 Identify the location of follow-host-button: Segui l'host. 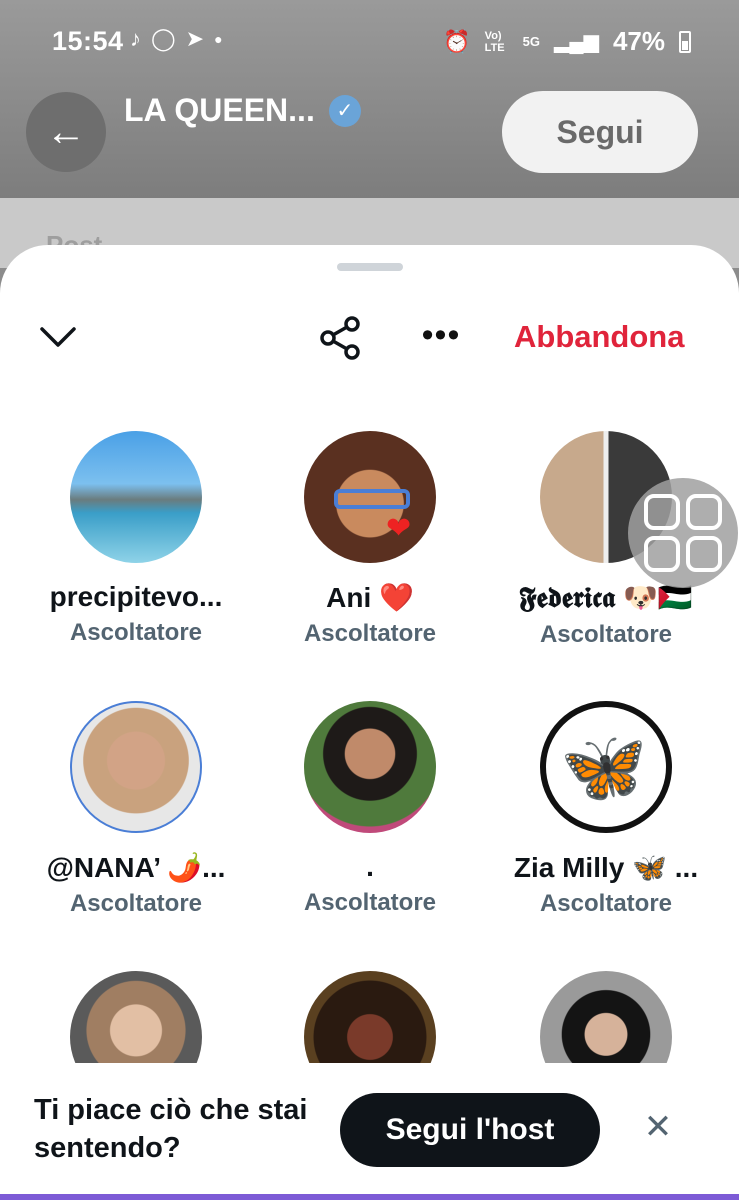
(470, 1130).